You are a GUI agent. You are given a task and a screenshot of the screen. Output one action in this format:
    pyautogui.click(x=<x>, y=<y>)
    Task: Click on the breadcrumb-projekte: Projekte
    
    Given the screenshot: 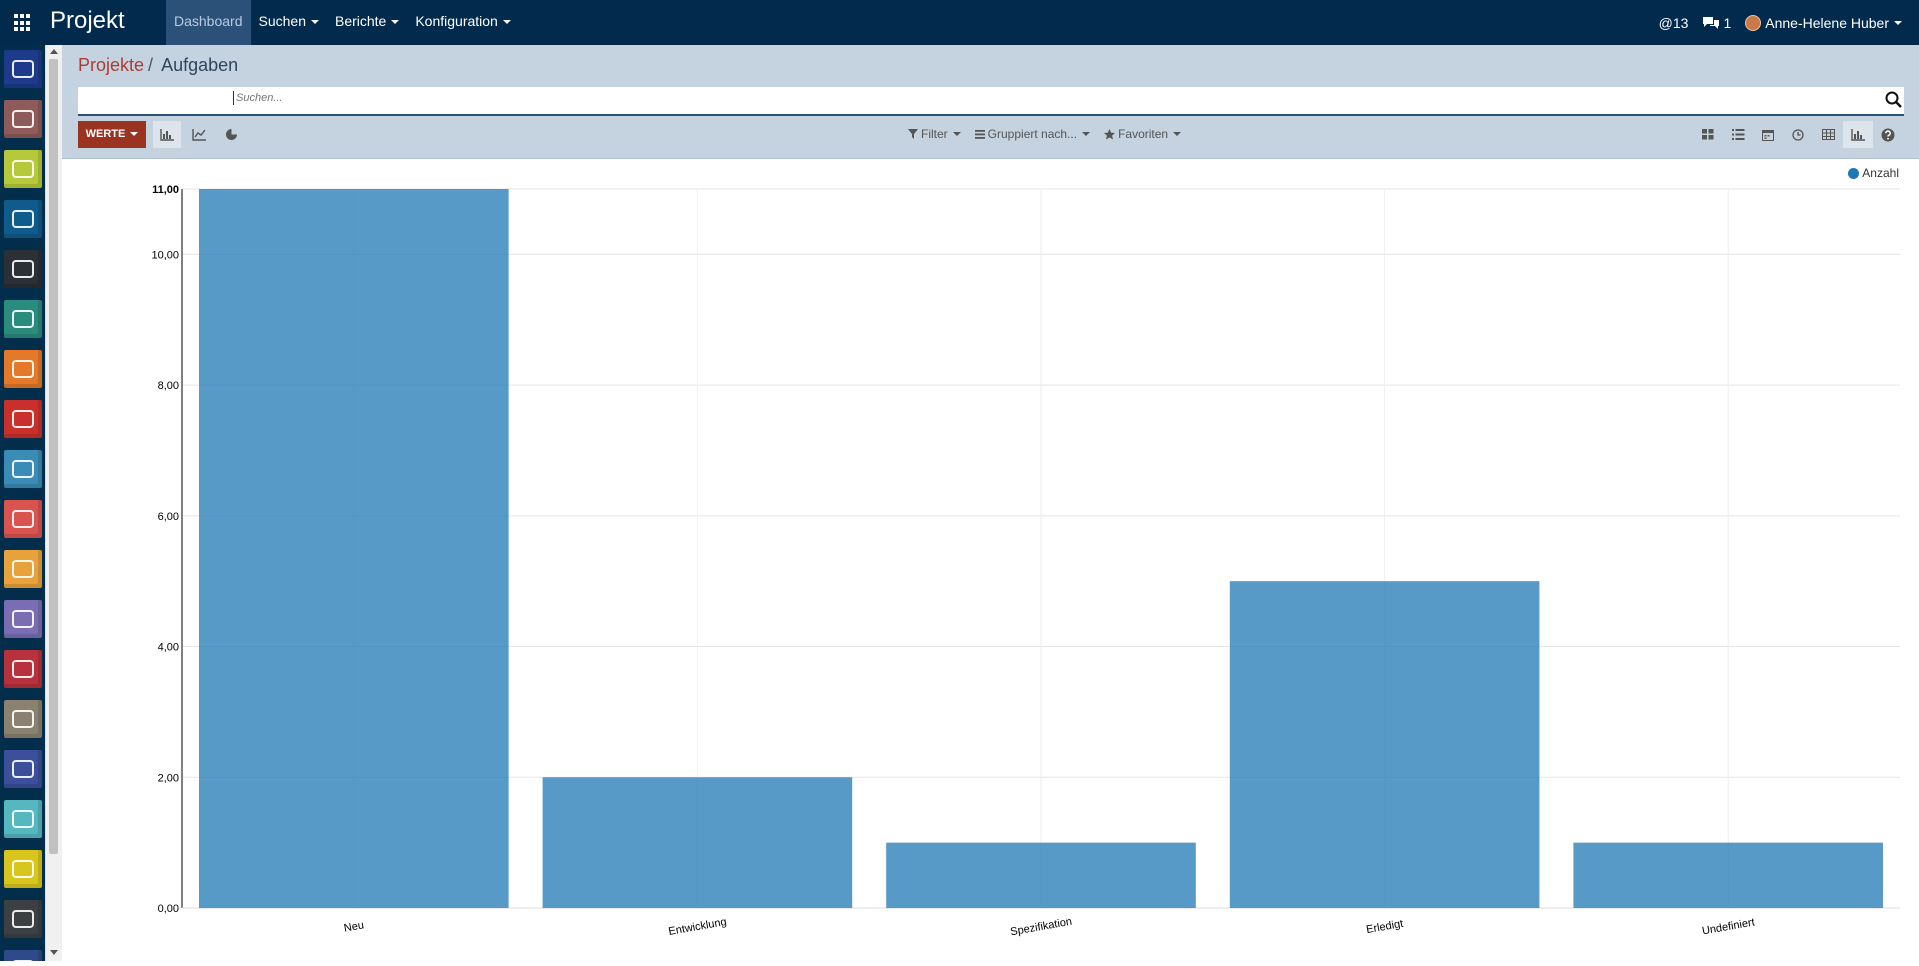 What is the action you would take?
    pyautogui.click(x=111, y=65)
    